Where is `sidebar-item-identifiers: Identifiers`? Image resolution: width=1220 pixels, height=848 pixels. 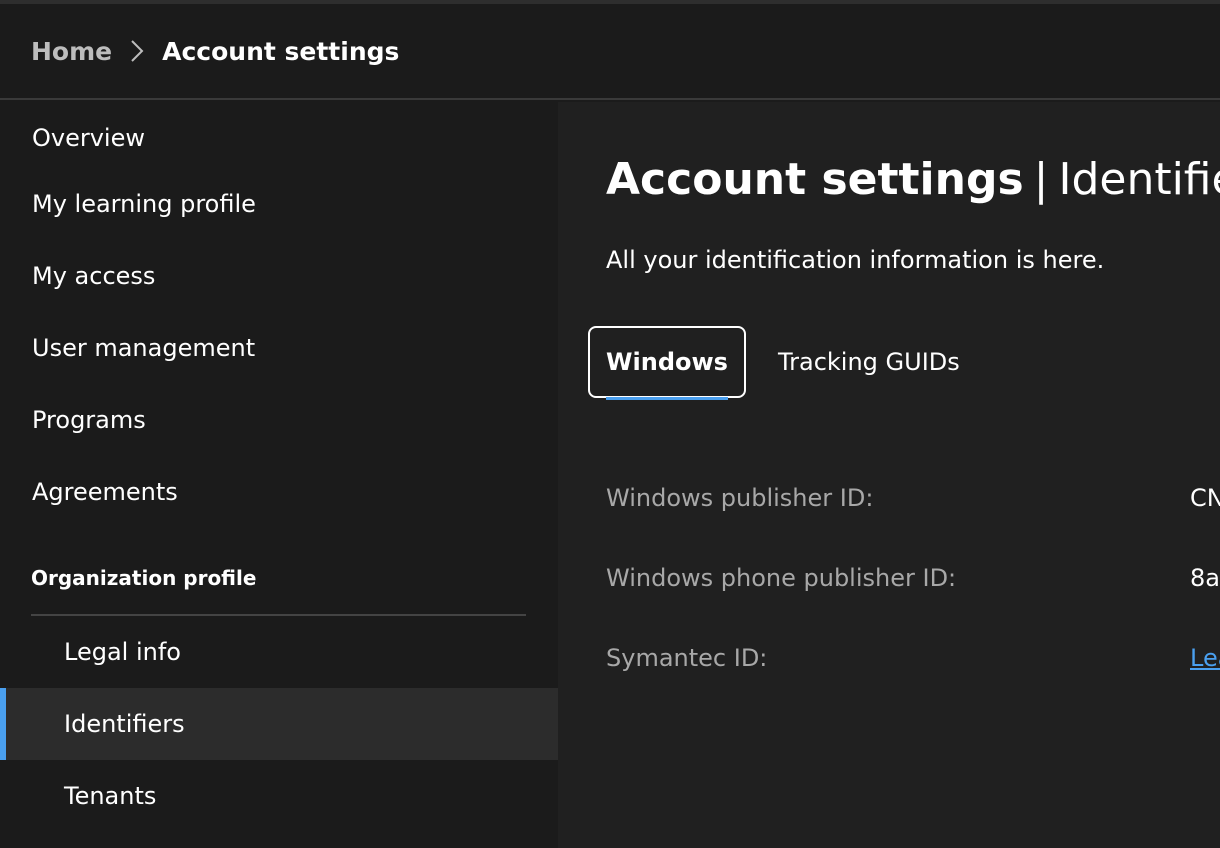 sidebar-item-identifiers: Identifiers is located at coordinates (279, 724).